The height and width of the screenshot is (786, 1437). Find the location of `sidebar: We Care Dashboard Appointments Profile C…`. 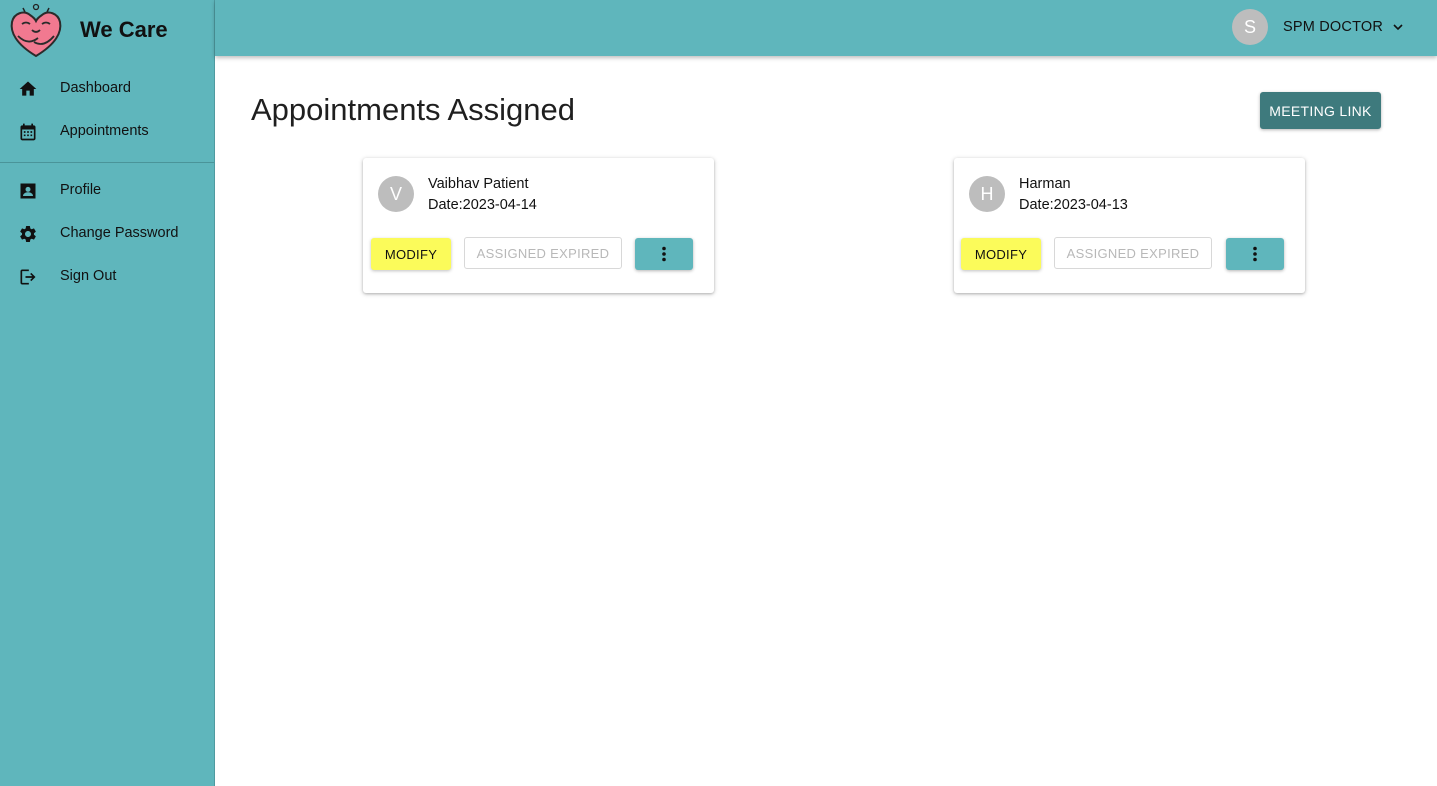

sidebar: We Care Dashboard Appointments Profile C… is located at coordinates (107, 393).